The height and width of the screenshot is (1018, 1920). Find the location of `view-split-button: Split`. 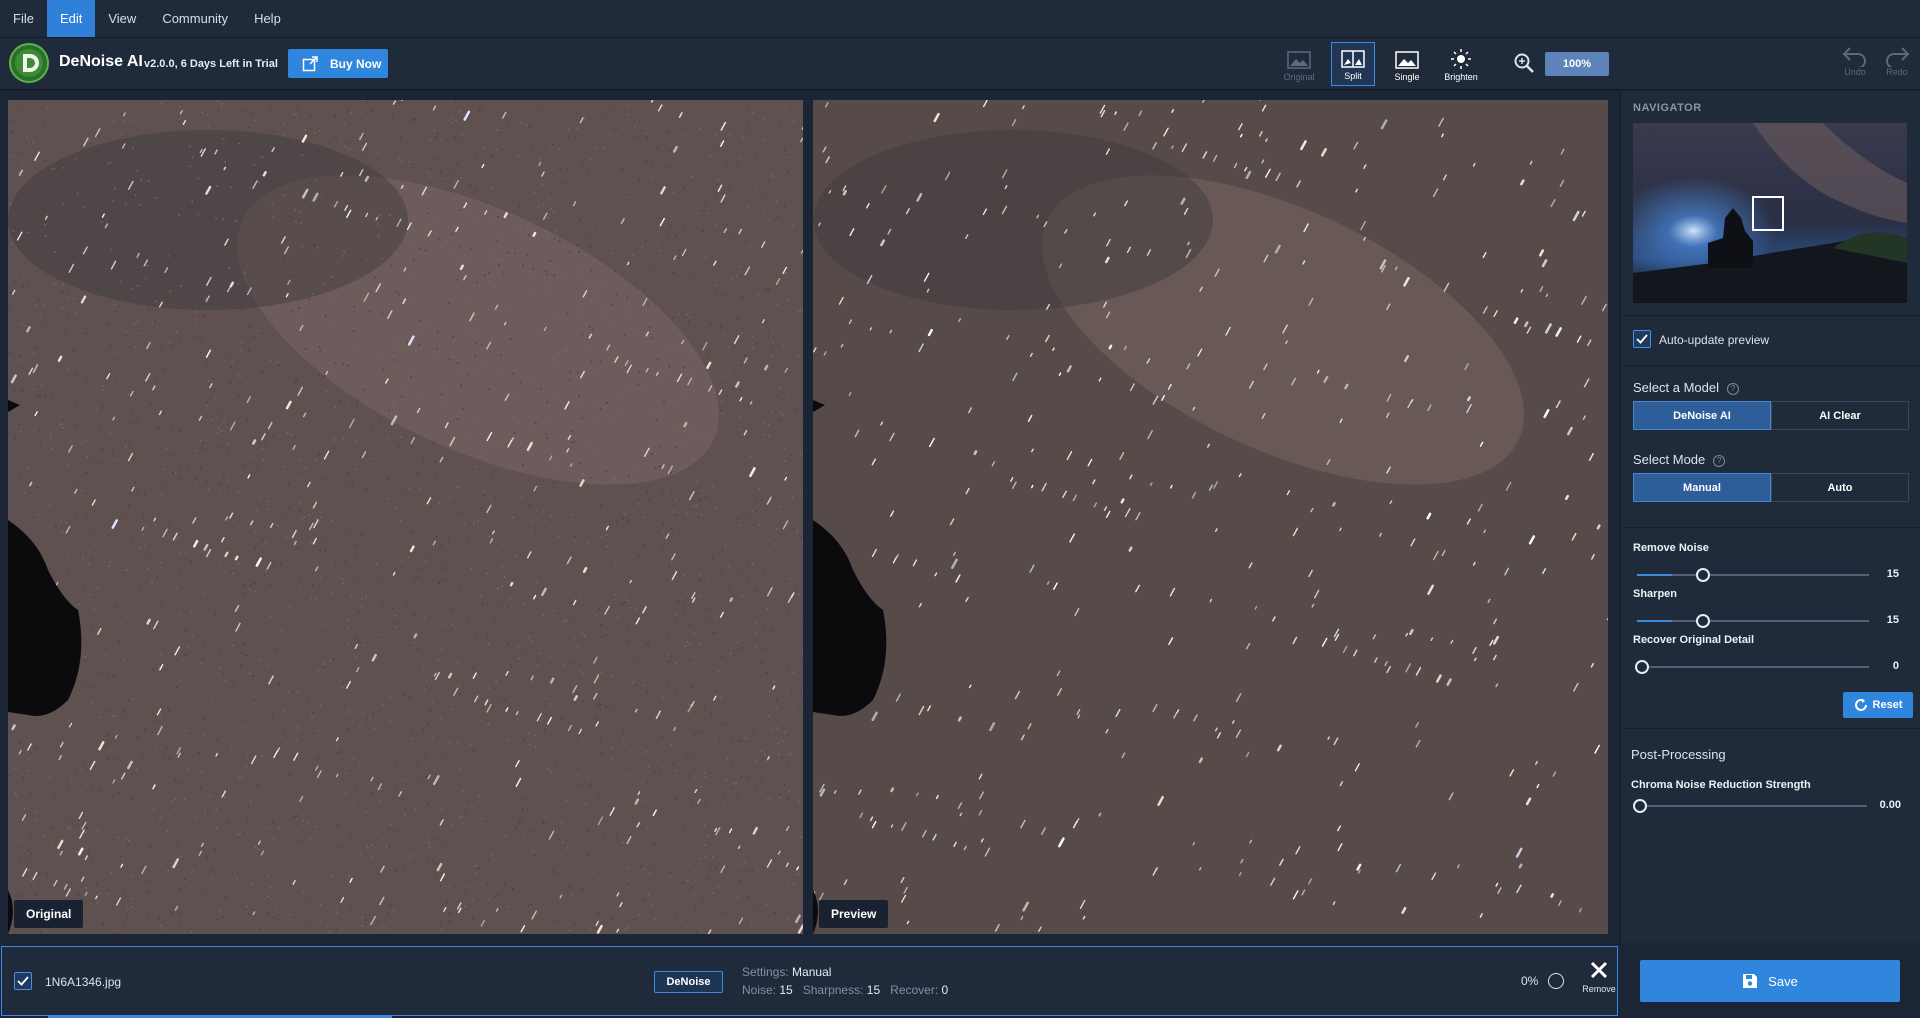

view-split-button: Split is located at coordinates (1353, 64).